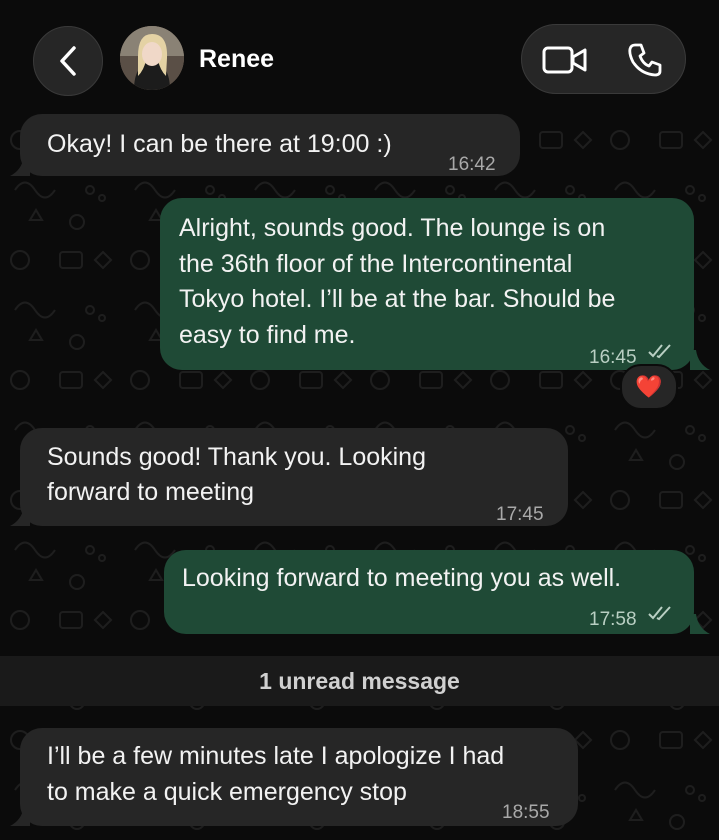 This screenshot has width=719, height=840. Describe the element at coordinates (236, 457) in the screenshot. I see `message-line: Sounds good! Thank you. Looking` at that location.